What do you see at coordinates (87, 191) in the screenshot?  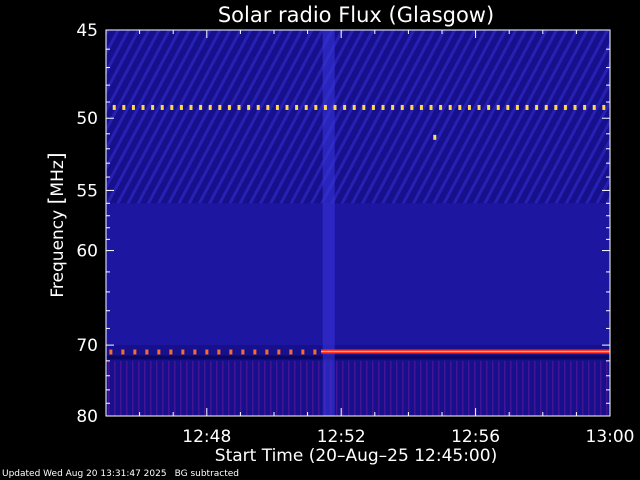 I see `y-tick-label: 55` at bounding box center [87, 191].